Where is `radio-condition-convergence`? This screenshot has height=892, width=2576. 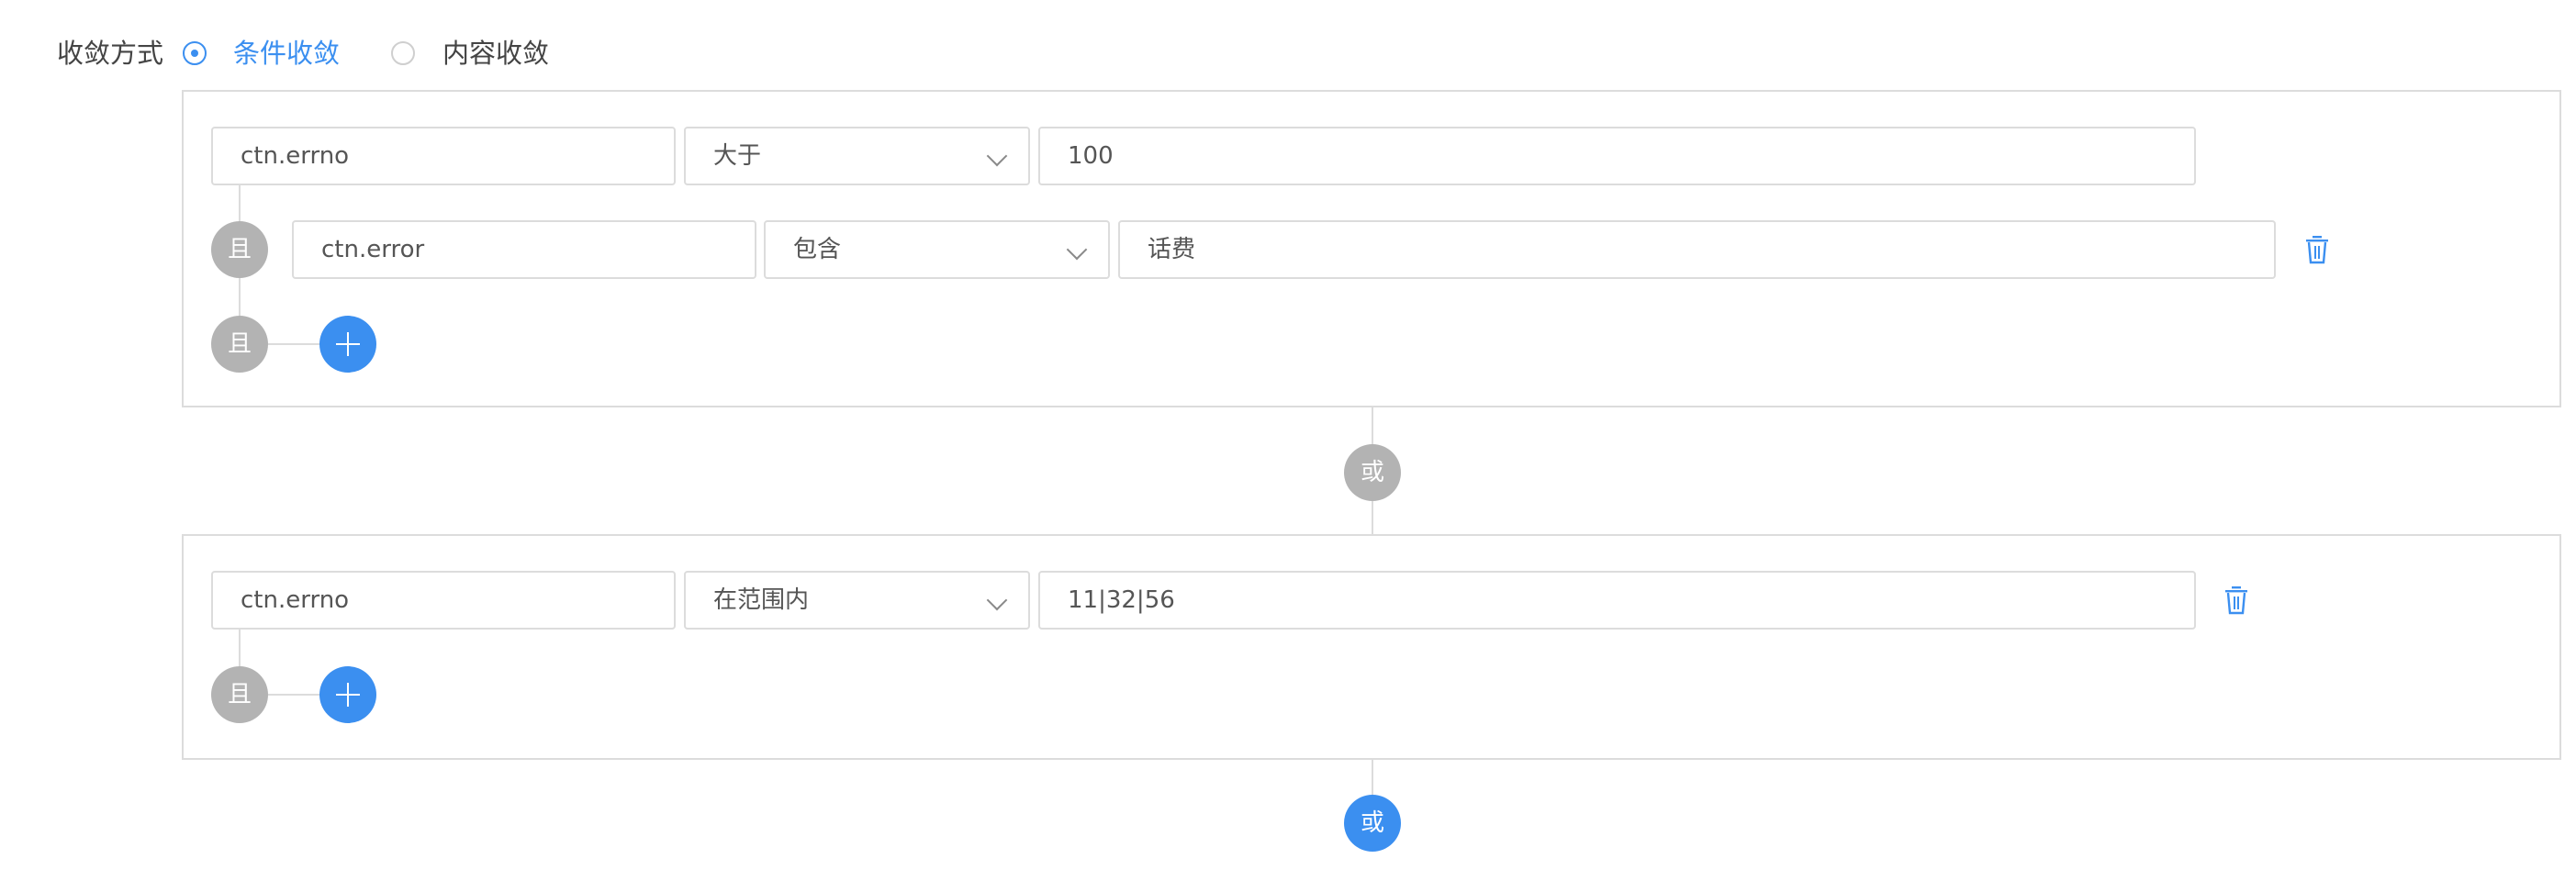
radio-condition-convergence is located at coordinates (195, 53).